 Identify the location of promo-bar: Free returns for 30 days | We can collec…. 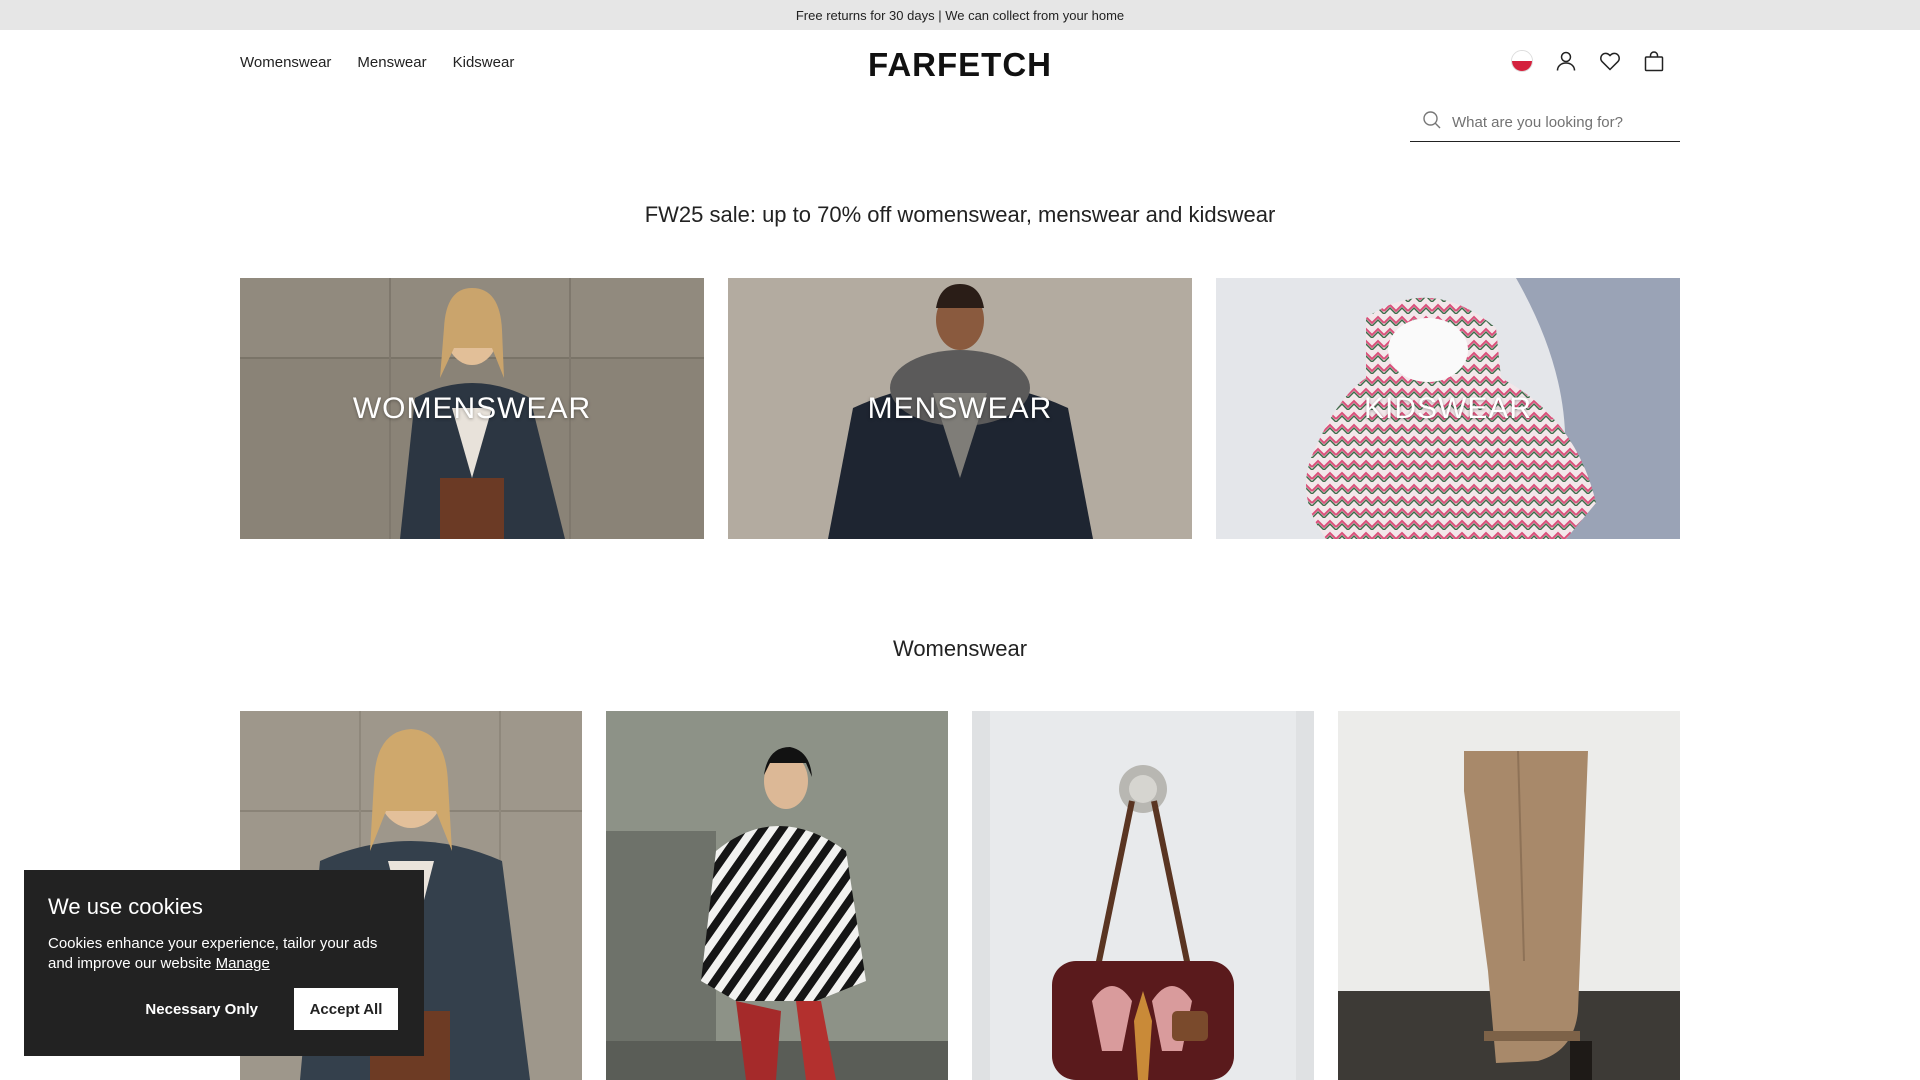
(960, 15).